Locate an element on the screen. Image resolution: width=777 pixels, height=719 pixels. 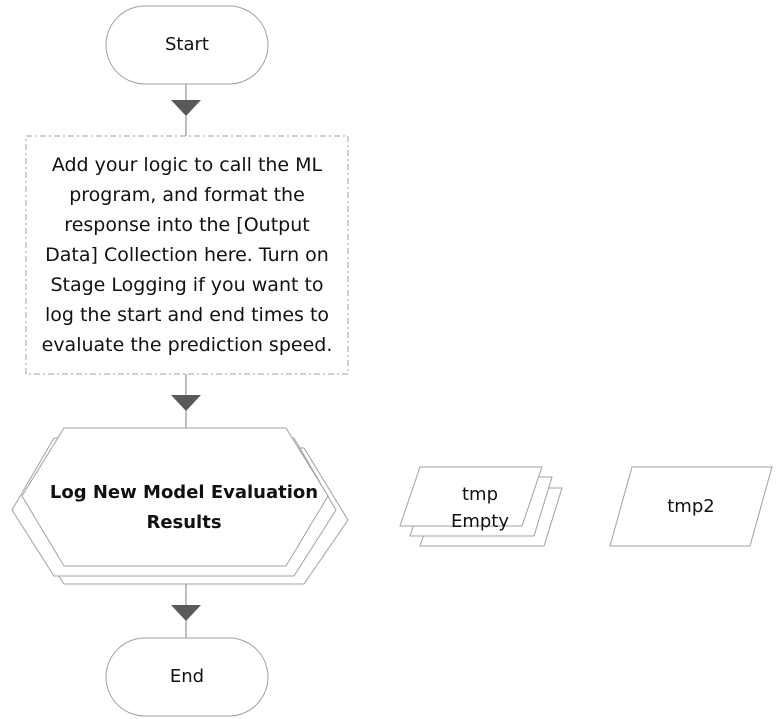
end-terminator-shape is located at coordinates (187, 677).